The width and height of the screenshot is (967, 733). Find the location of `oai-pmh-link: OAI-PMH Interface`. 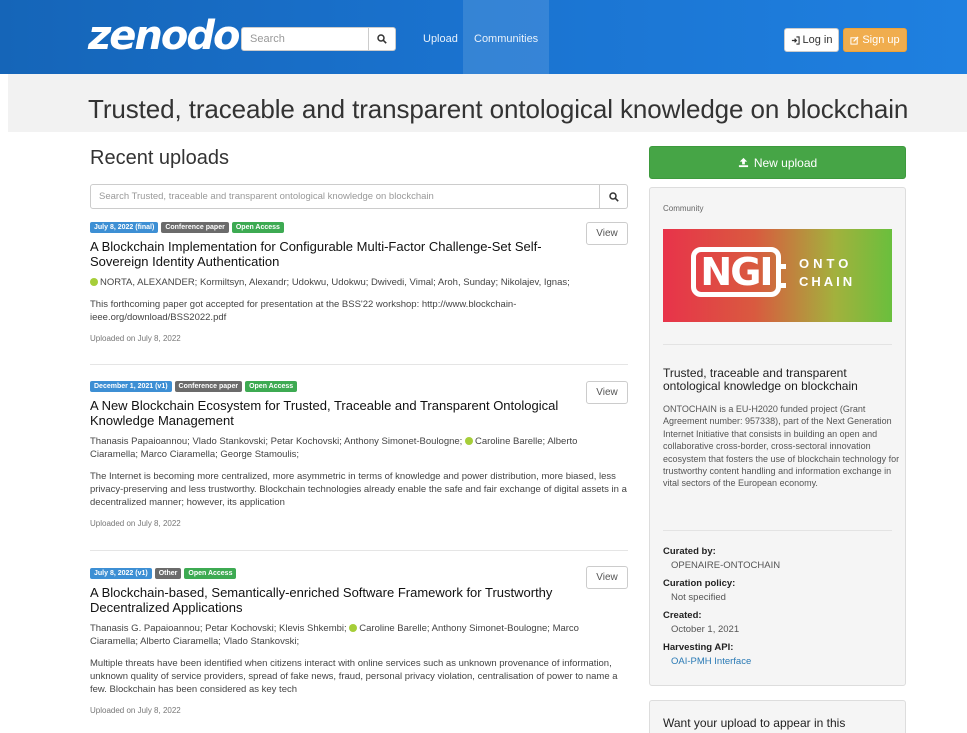

oai-pmh-link: OAI-PMH Interface is located at coordinates (711, 661).